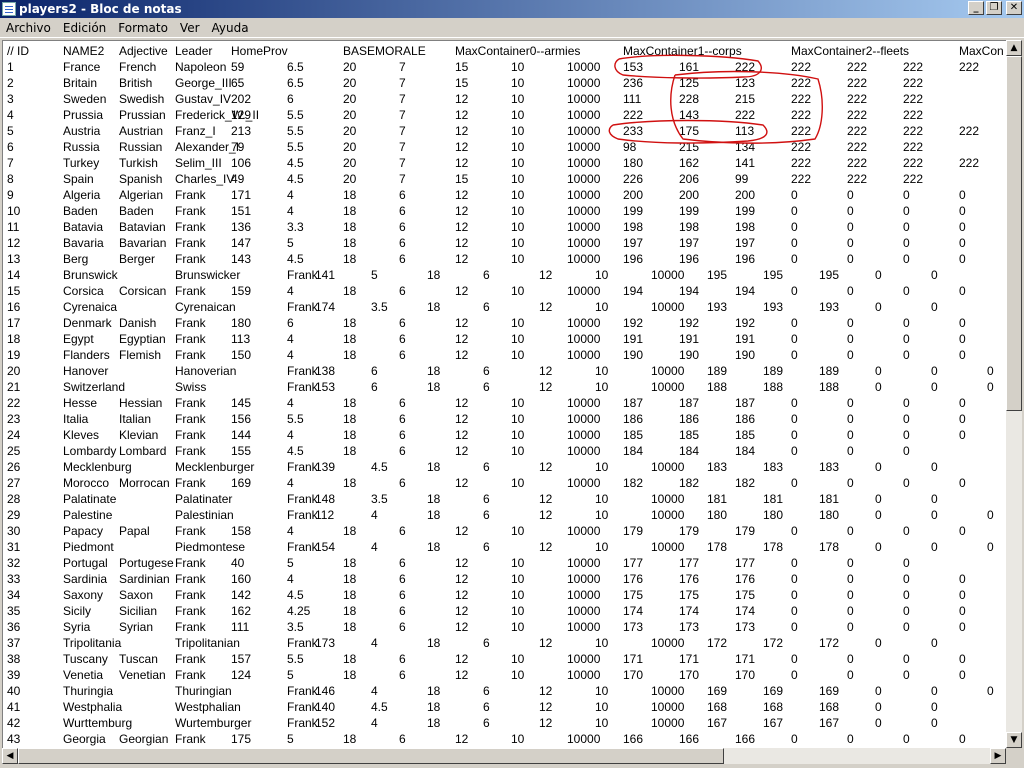  What do you see at coordinates (689, 419) in the screenshot?
I see `text-cell: 186` at bounding box center [689, 419].